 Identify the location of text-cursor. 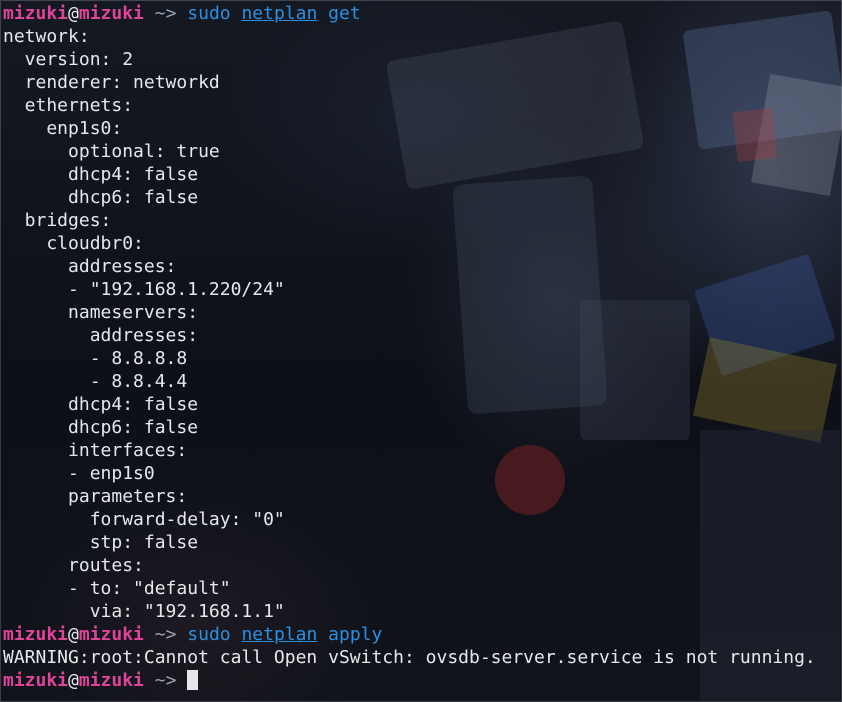
(193, 680).